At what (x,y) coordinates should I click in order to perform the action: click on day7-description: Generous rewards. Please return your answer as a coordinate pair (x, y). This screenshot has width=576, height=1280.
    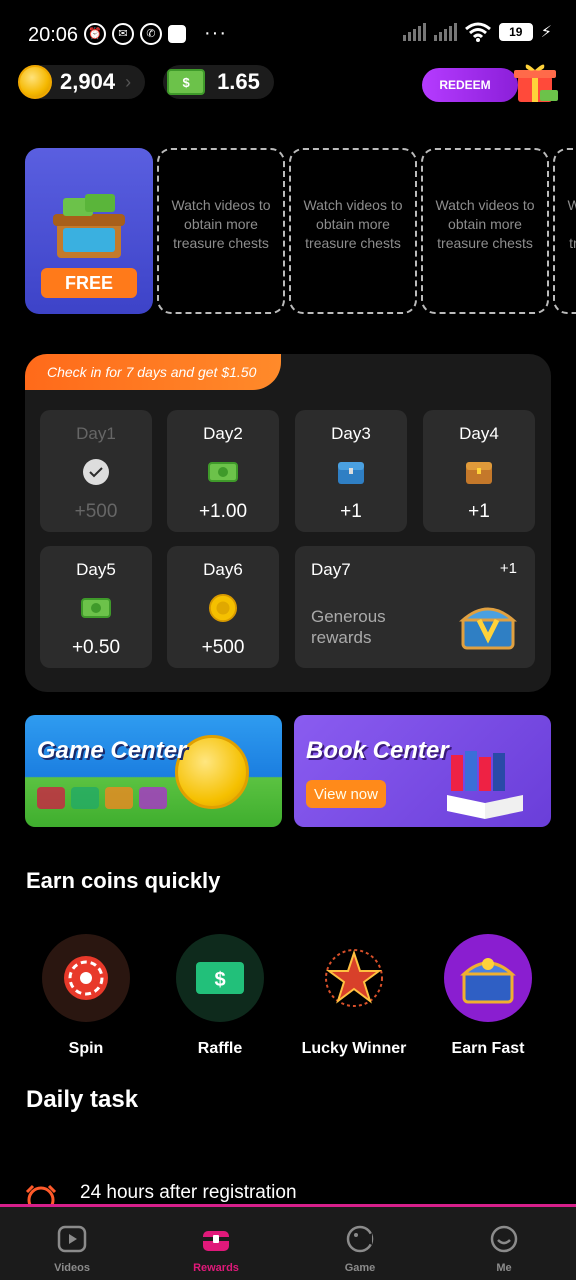
    Looking at the image, I should click on (348, 627).